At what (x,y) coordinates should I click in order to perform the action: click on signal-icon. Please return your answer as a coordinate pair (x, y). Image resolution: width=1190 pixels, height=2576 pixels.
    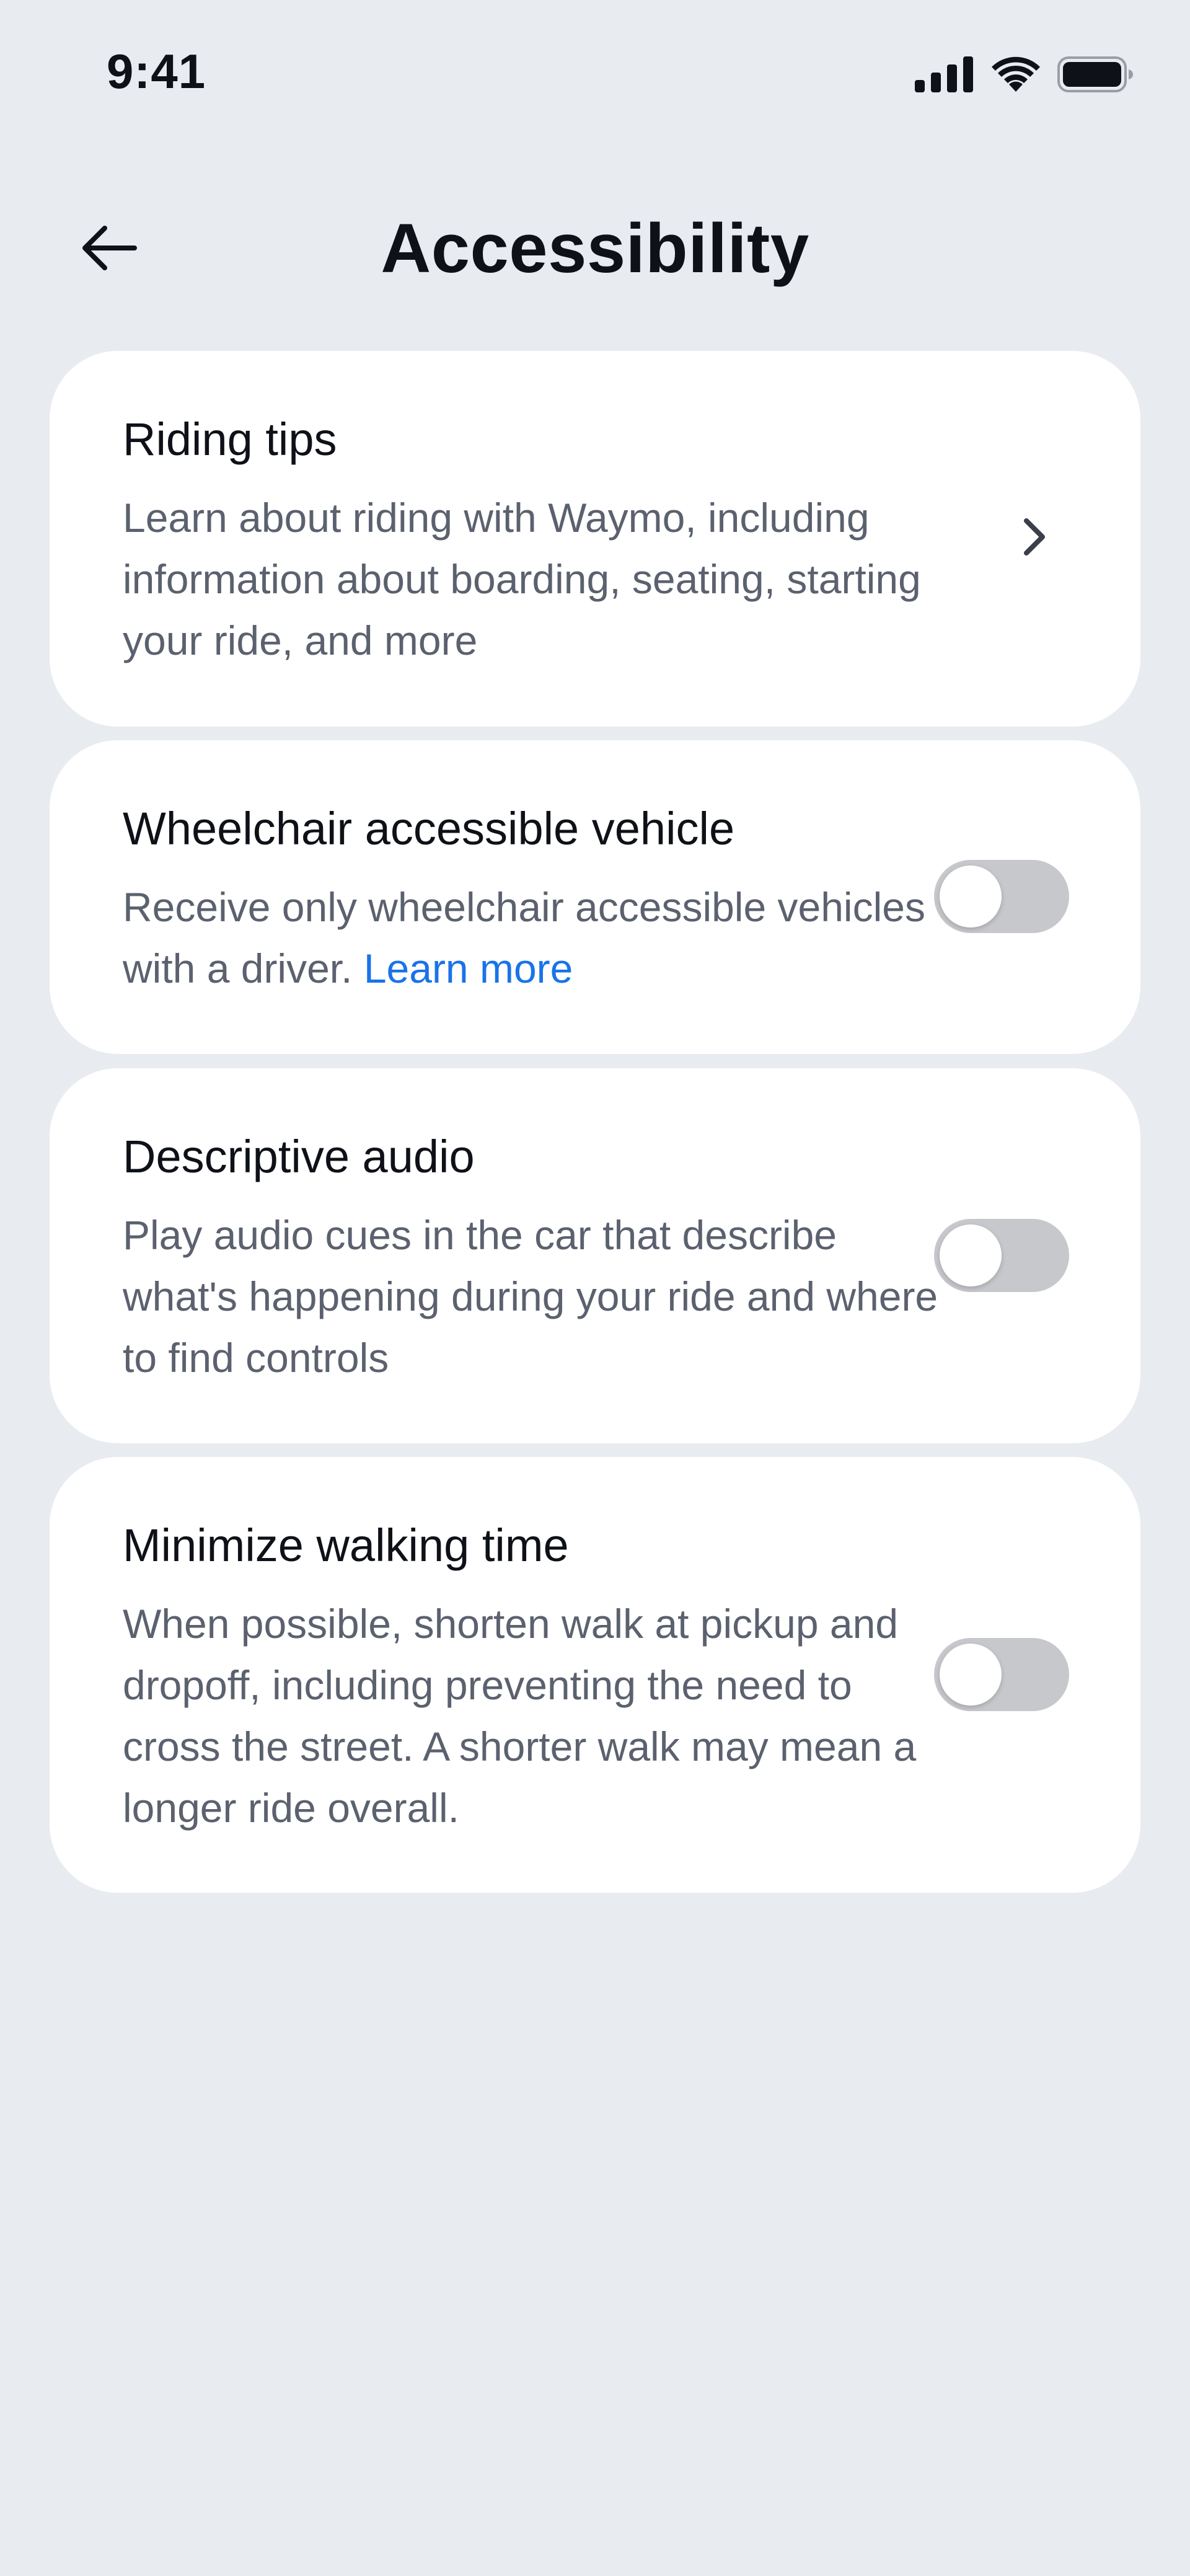
    Looking at the image, I should click on (944, 74).